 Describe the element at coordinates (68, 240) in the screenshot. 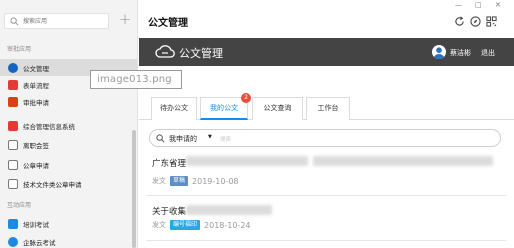

I see `sidebar-item-cloud-exam: 企脉云考试` at that location.